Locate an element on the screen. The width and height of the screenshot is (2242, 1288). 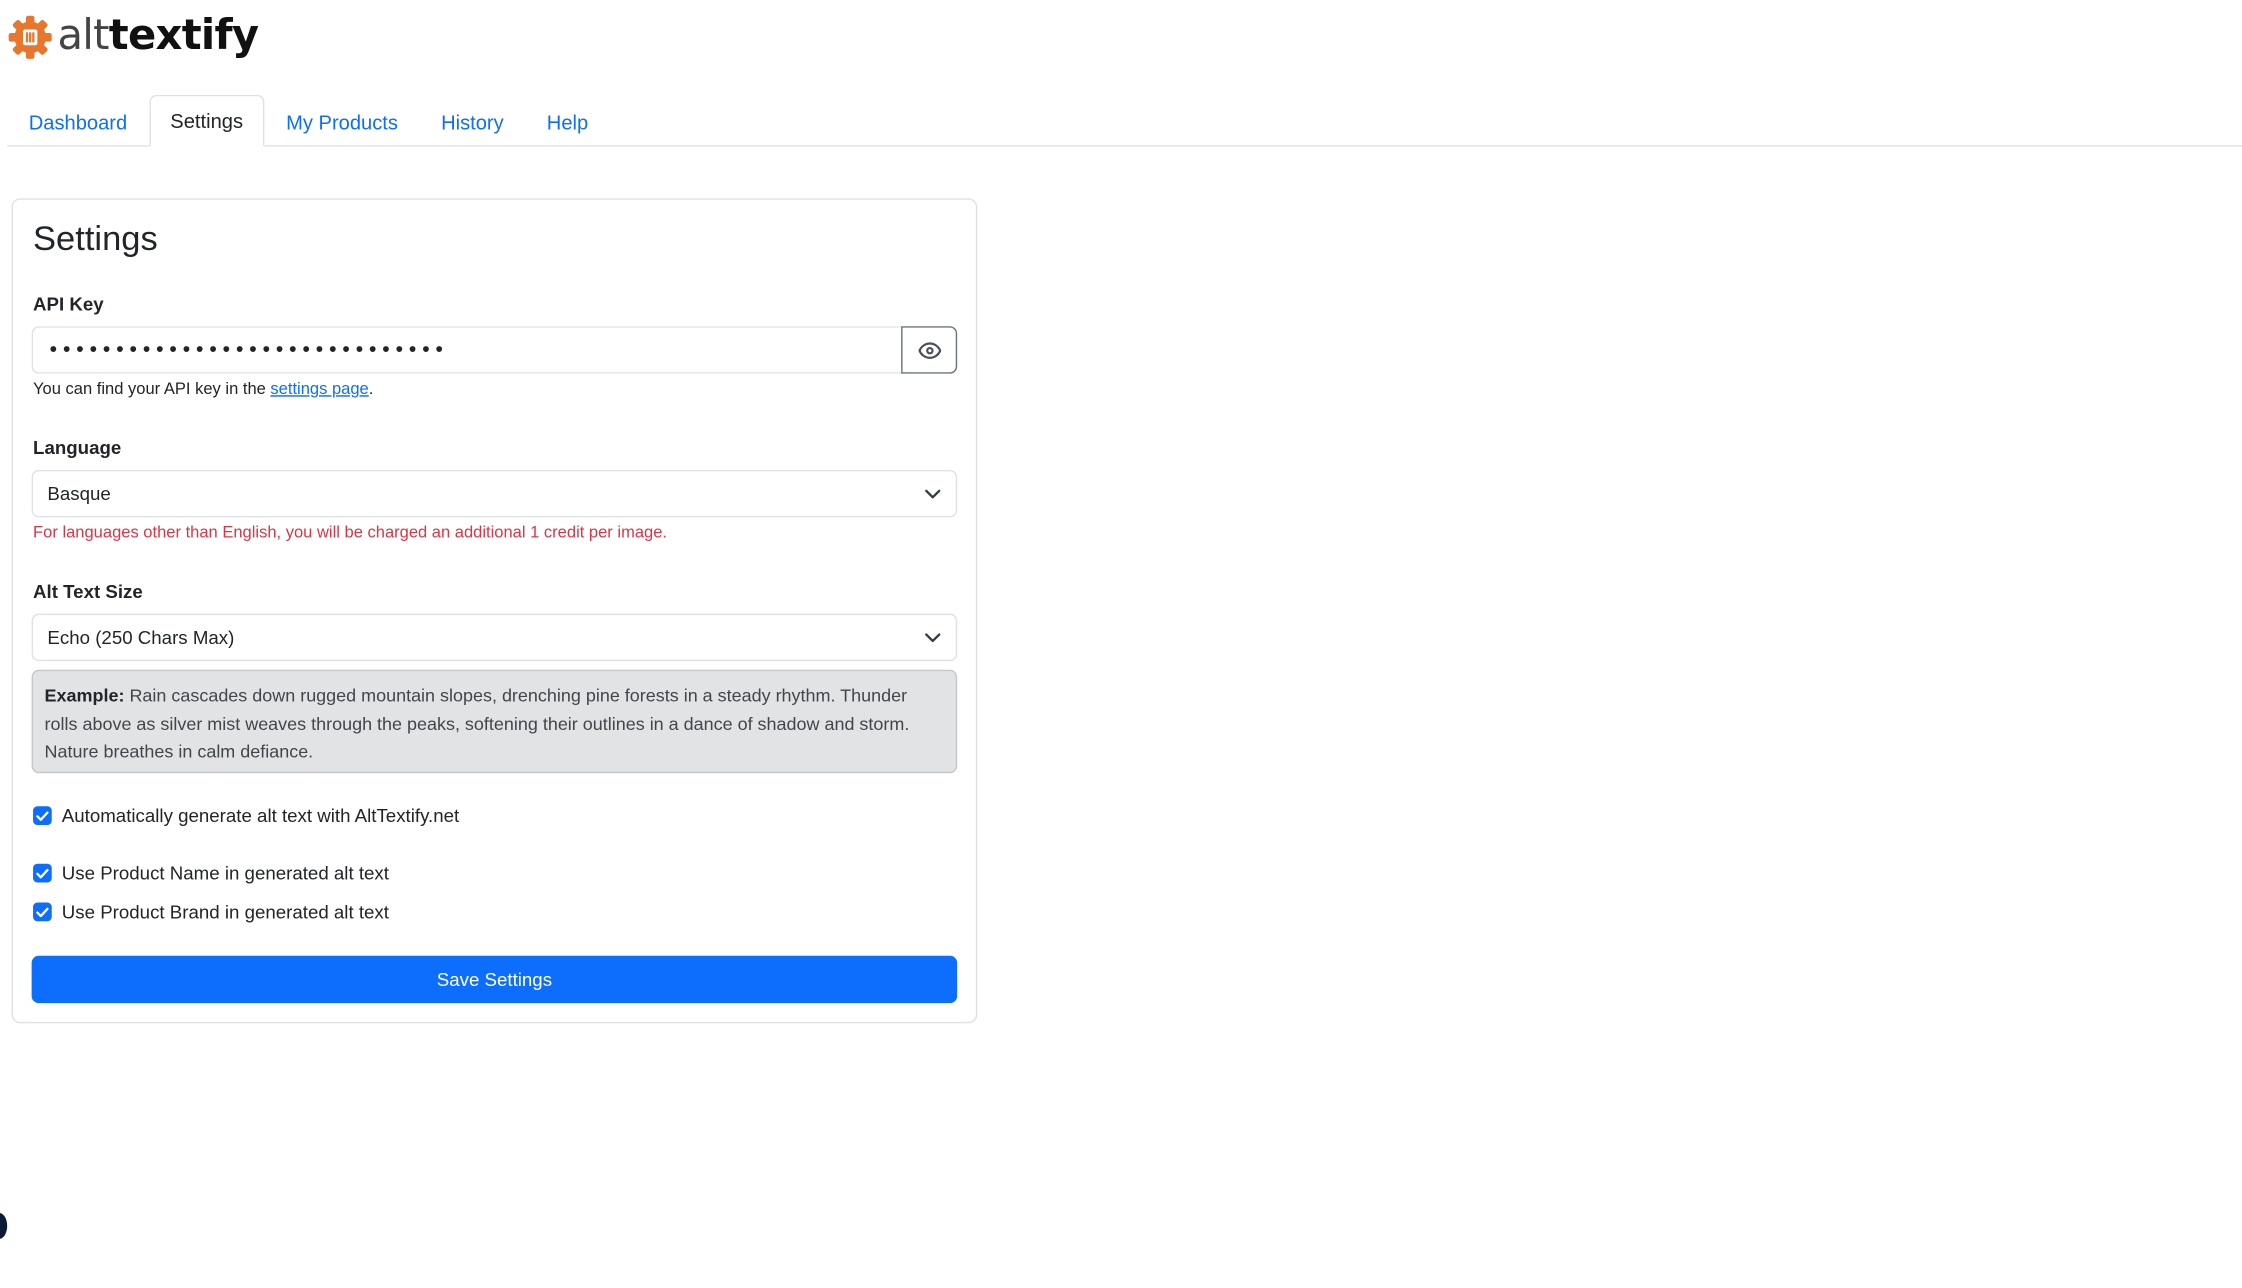
gear-camera-icon is located at coordinates (30, 37).